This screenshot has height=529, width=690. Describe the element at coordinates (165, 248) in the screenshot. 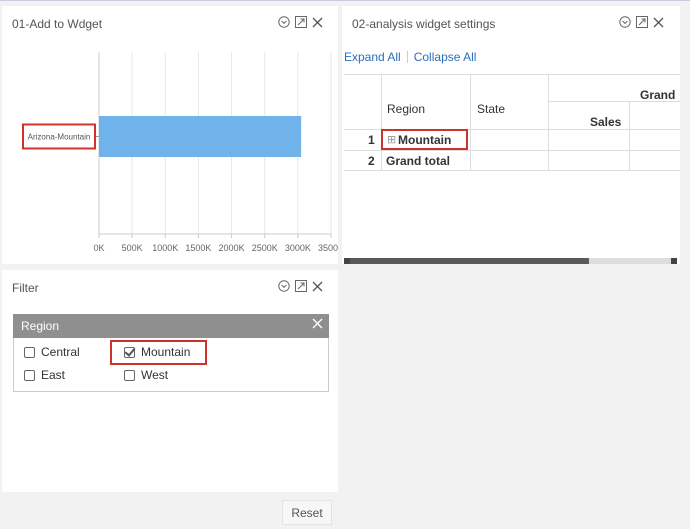

I see `x-tick-label: 1000K` at that location.